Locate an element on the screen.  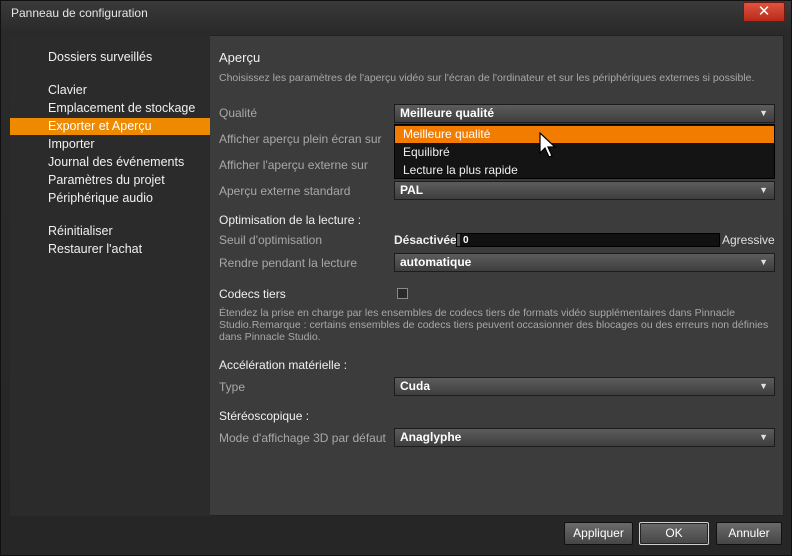
sidebar-item-watch-folders: Dossiers surveillés is located at coordinates (110, 57).